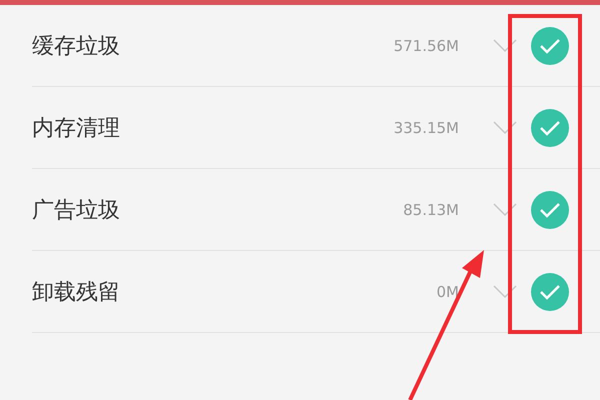 Image resolution: width=600 pixels, height=400 pixels. I want to click on size-value: 335.15M, so click(425, 127).